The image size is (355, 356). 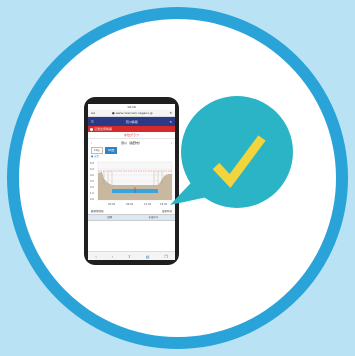 I want to click on check-mark-icon, so click(x=239, y=162).